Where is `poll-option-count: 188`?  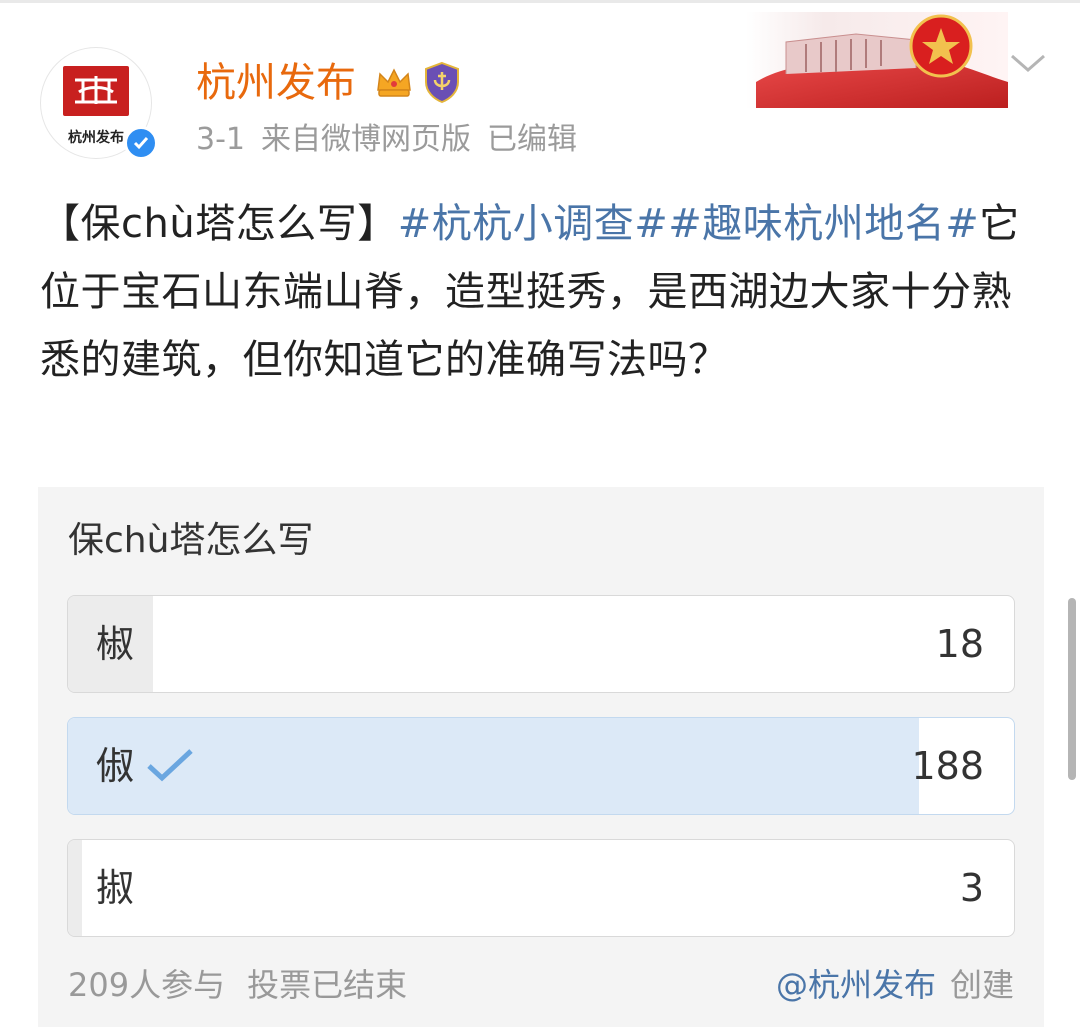
poll-option-count: 188 is located at coordinates (947, 766).